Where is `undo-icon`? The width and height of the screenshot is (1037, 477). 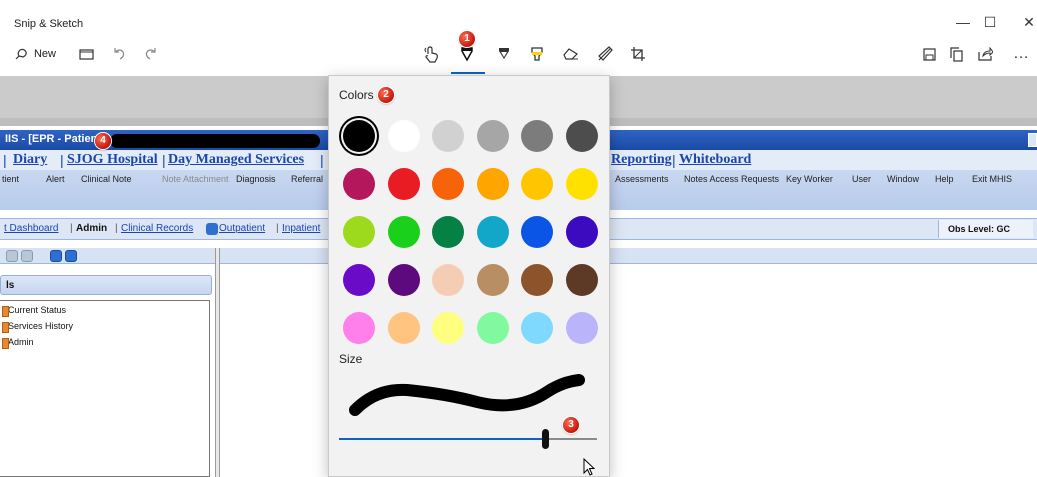
undo-icon is located at coordinates (119, 54).